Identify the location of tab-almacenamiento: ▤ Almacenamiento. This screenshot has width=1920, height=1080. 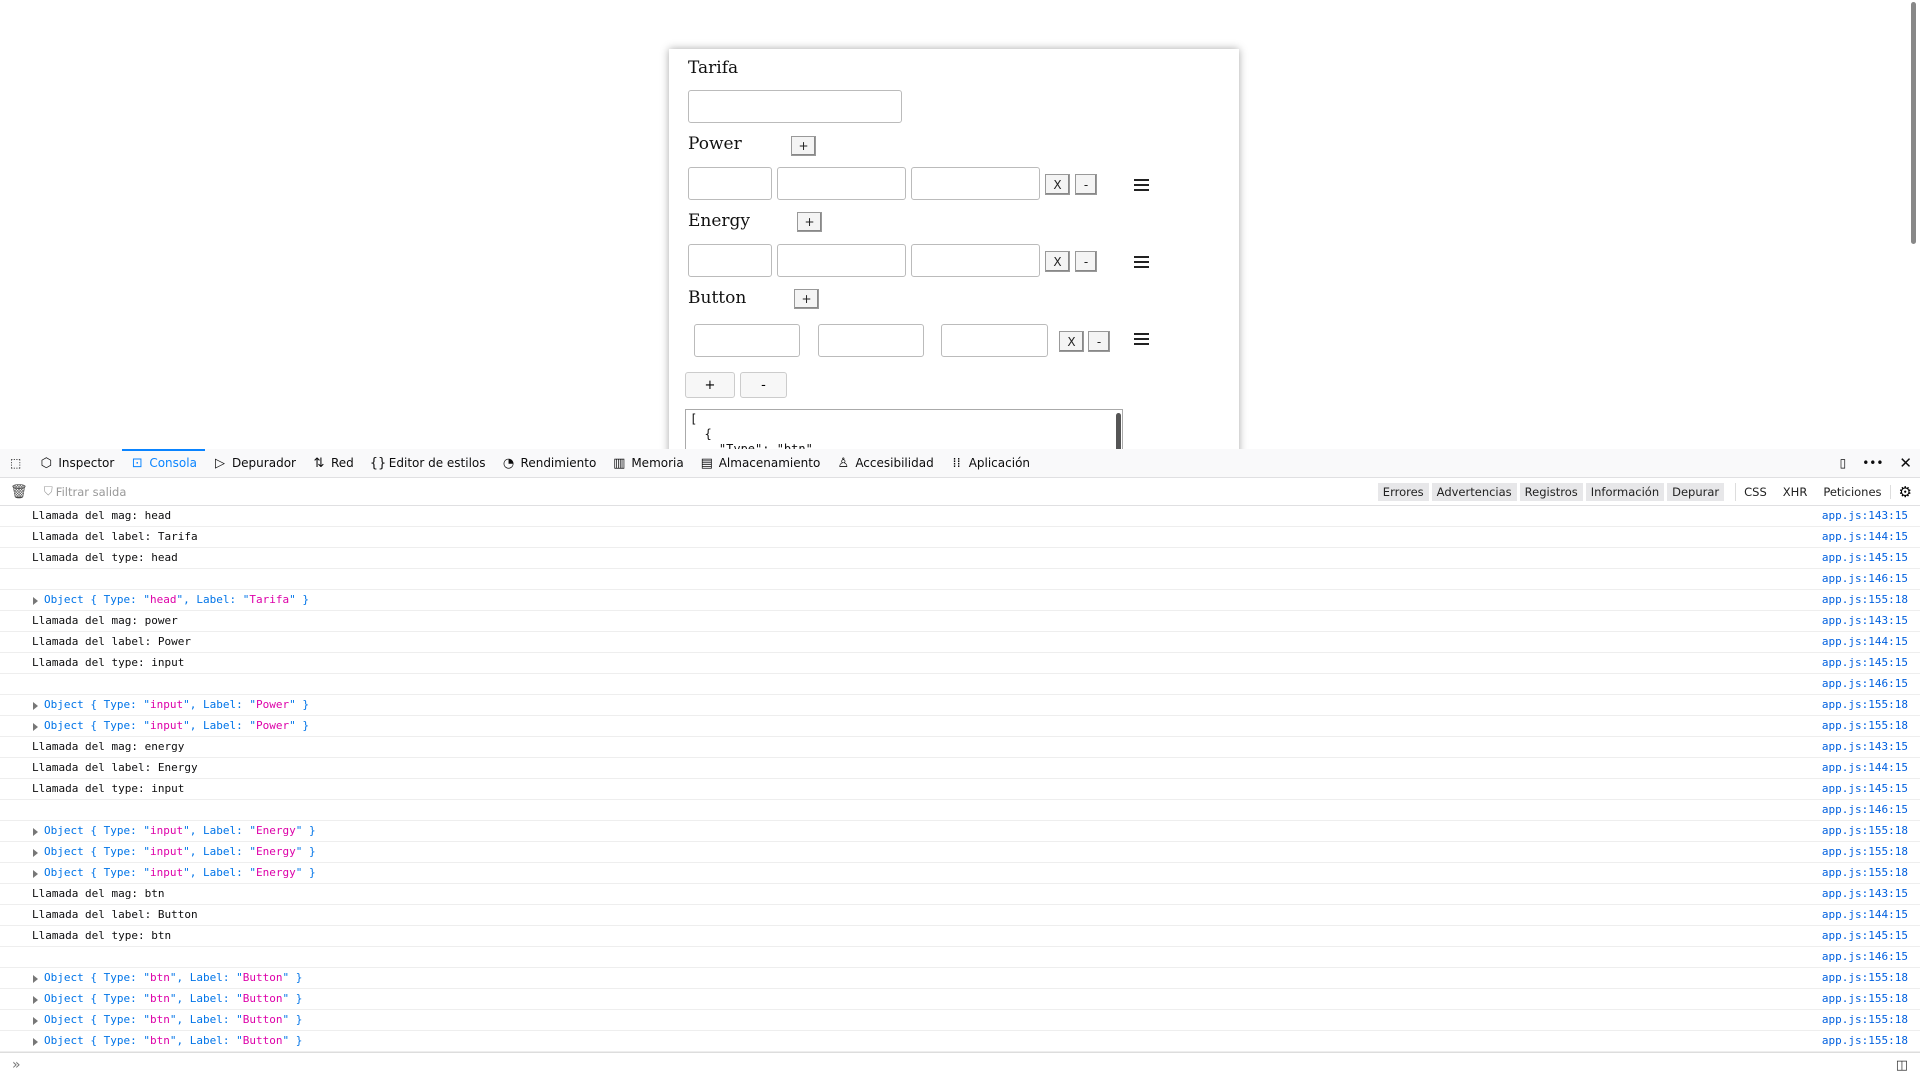
(760, 463).